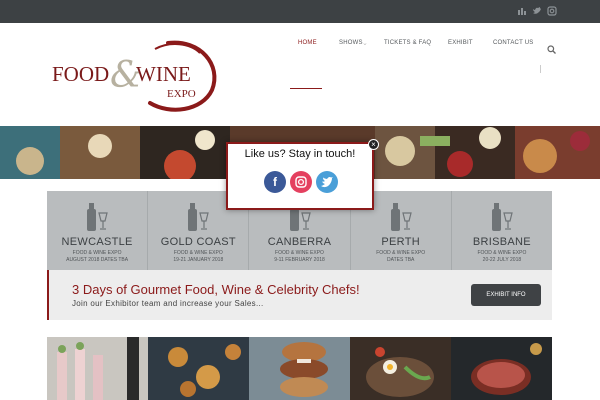 Image resolution: width=600 pixels, height=400 pixels. I want to click on city-subtitle: FOOD & WINE EXPO DATES TBA, so click(401, 256).